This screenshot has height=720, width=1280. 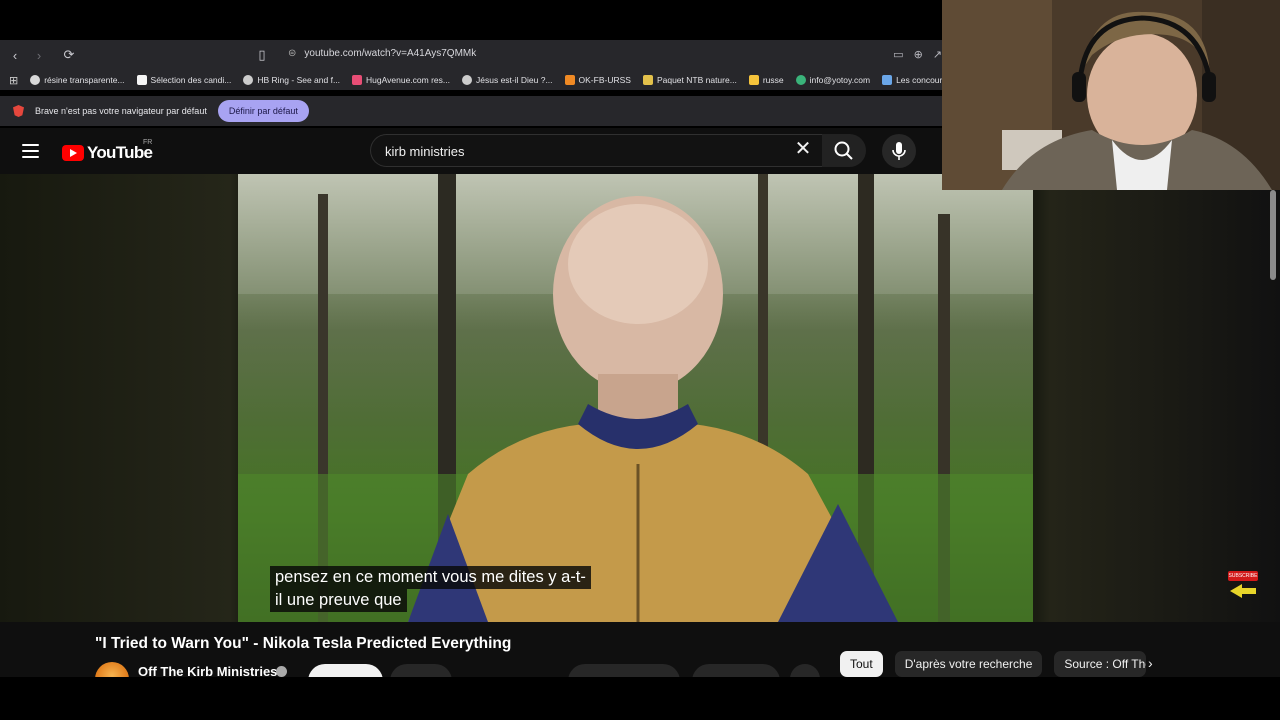 What do you see at coordinates (832, 80) in the screenshot?
I see `bookmark-item: info@yotoy.com` at bounding box center [832, 80].